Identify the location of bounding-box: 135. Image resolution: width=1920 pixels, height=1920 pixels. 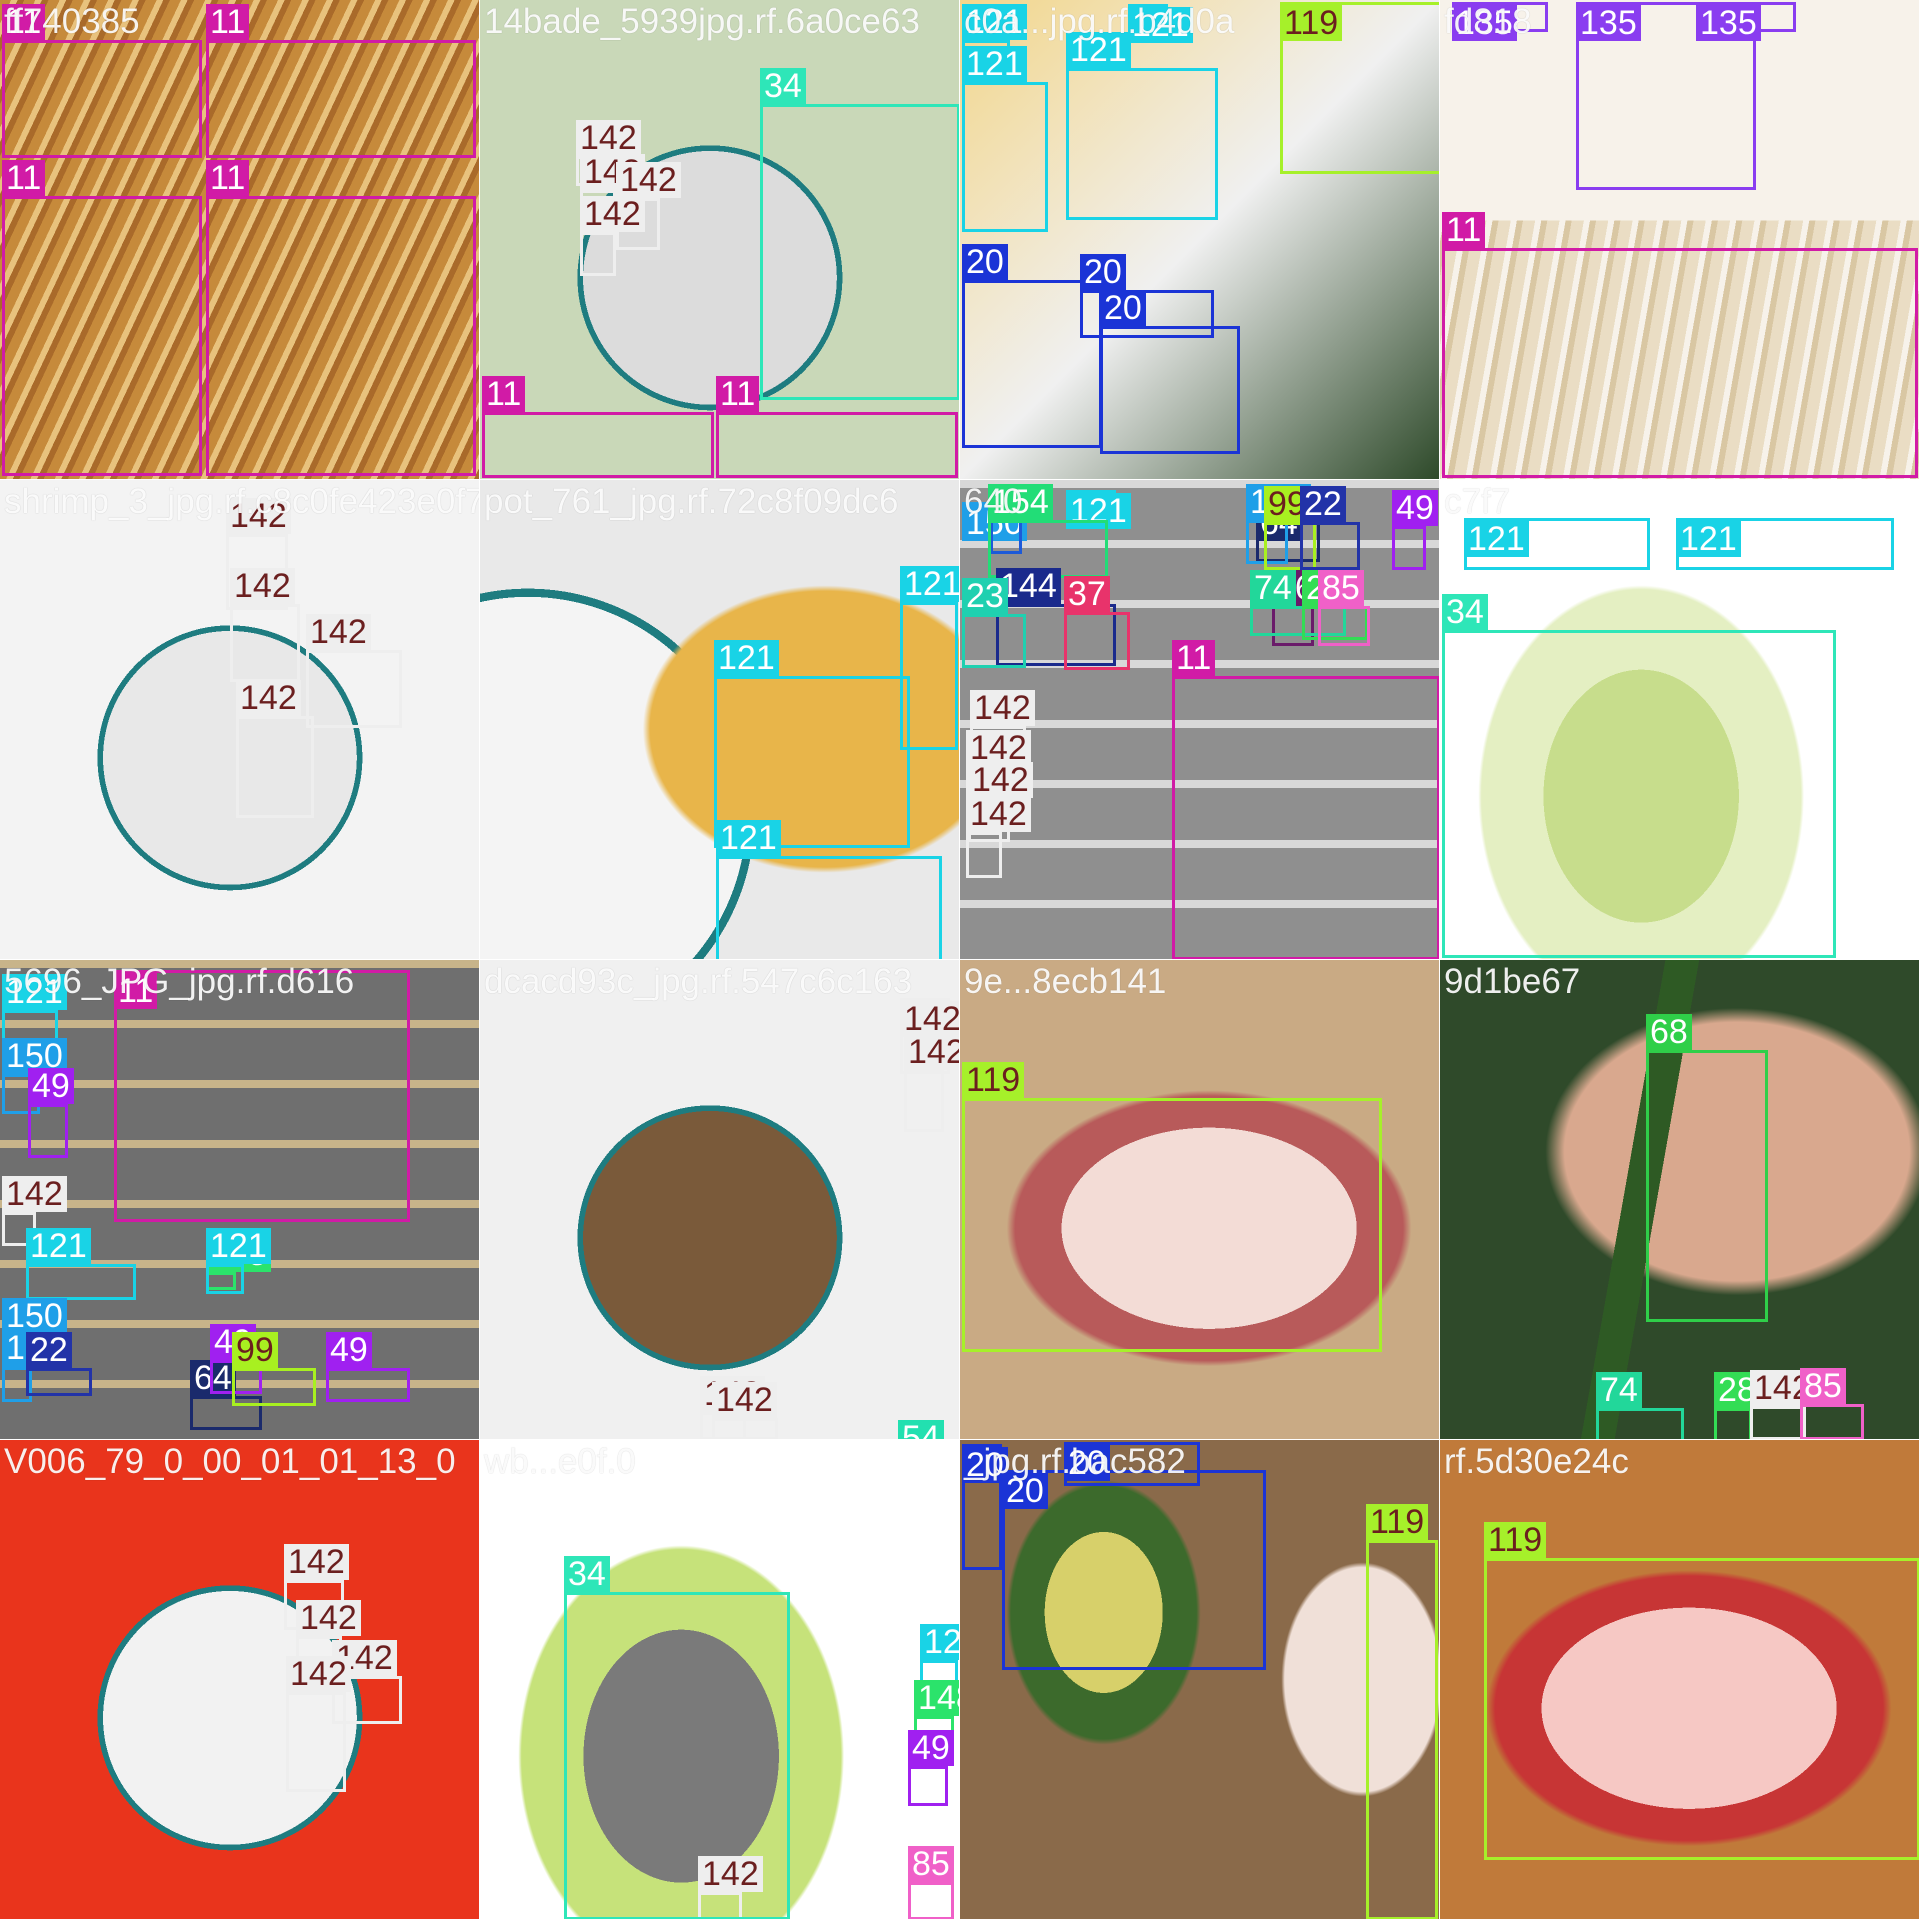
(1746, 21).